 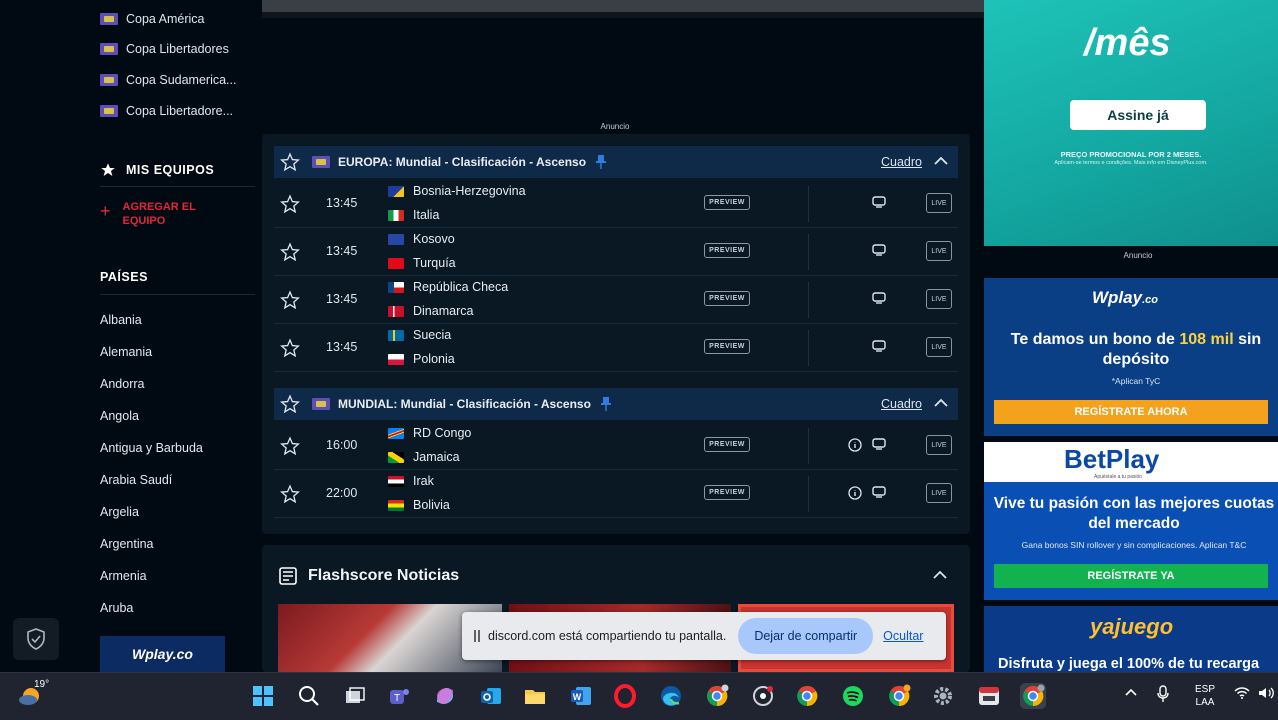 What do you see at coordinates (116, 608) in the screenshot?
I see `country-item: Aruba` at bounding box center [116, 608].